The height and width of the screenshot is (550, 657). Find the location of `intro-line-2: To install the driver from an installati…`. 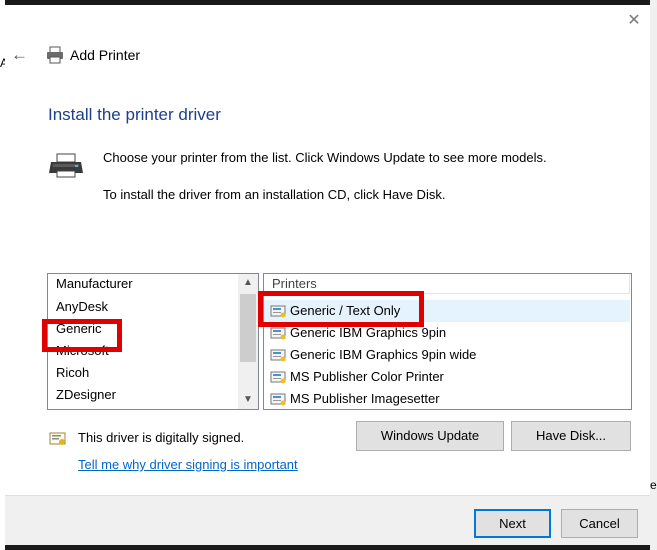

intro-line-2: To install the driver from an installati… is located at coordinates (274, 194).